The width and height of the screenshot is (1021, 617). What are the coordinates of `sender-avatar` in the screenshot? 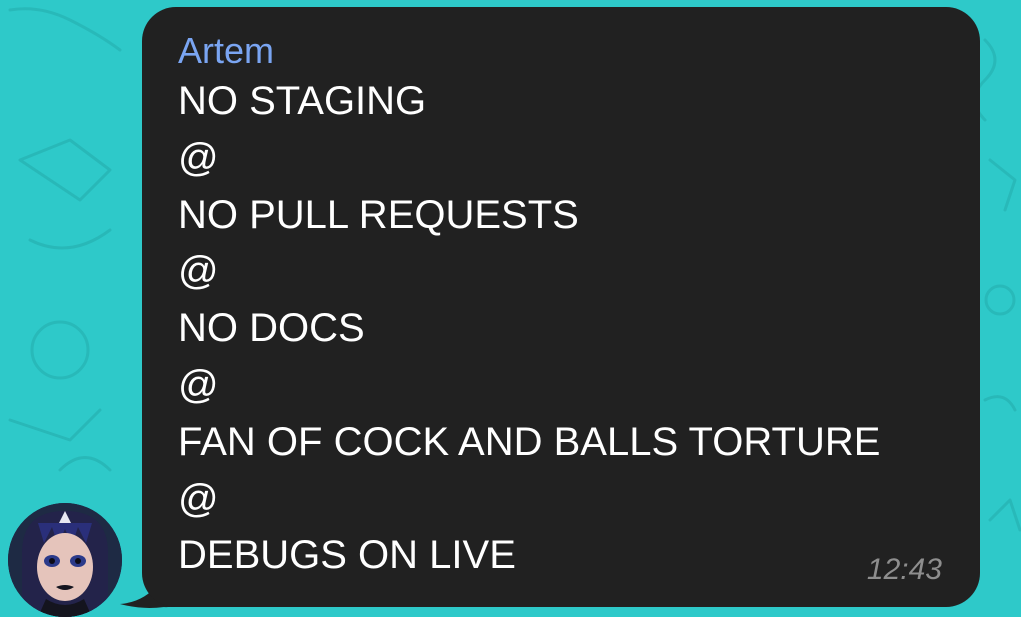 It's located at (65, 560).